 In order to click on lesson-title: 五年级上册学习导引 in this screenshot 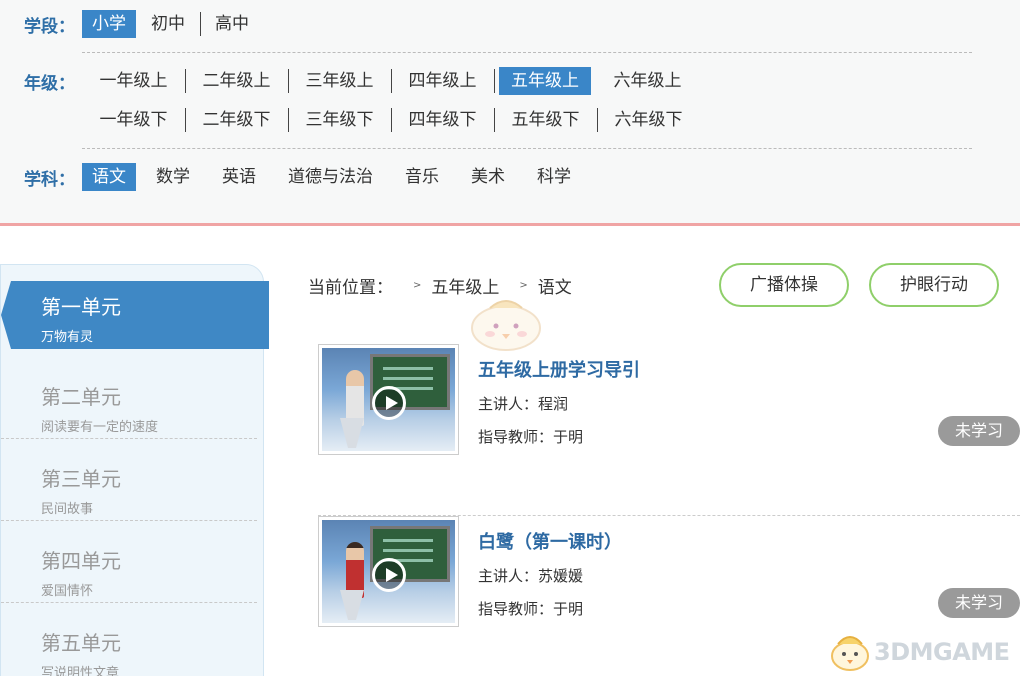, I will do `click(559, 369)`.